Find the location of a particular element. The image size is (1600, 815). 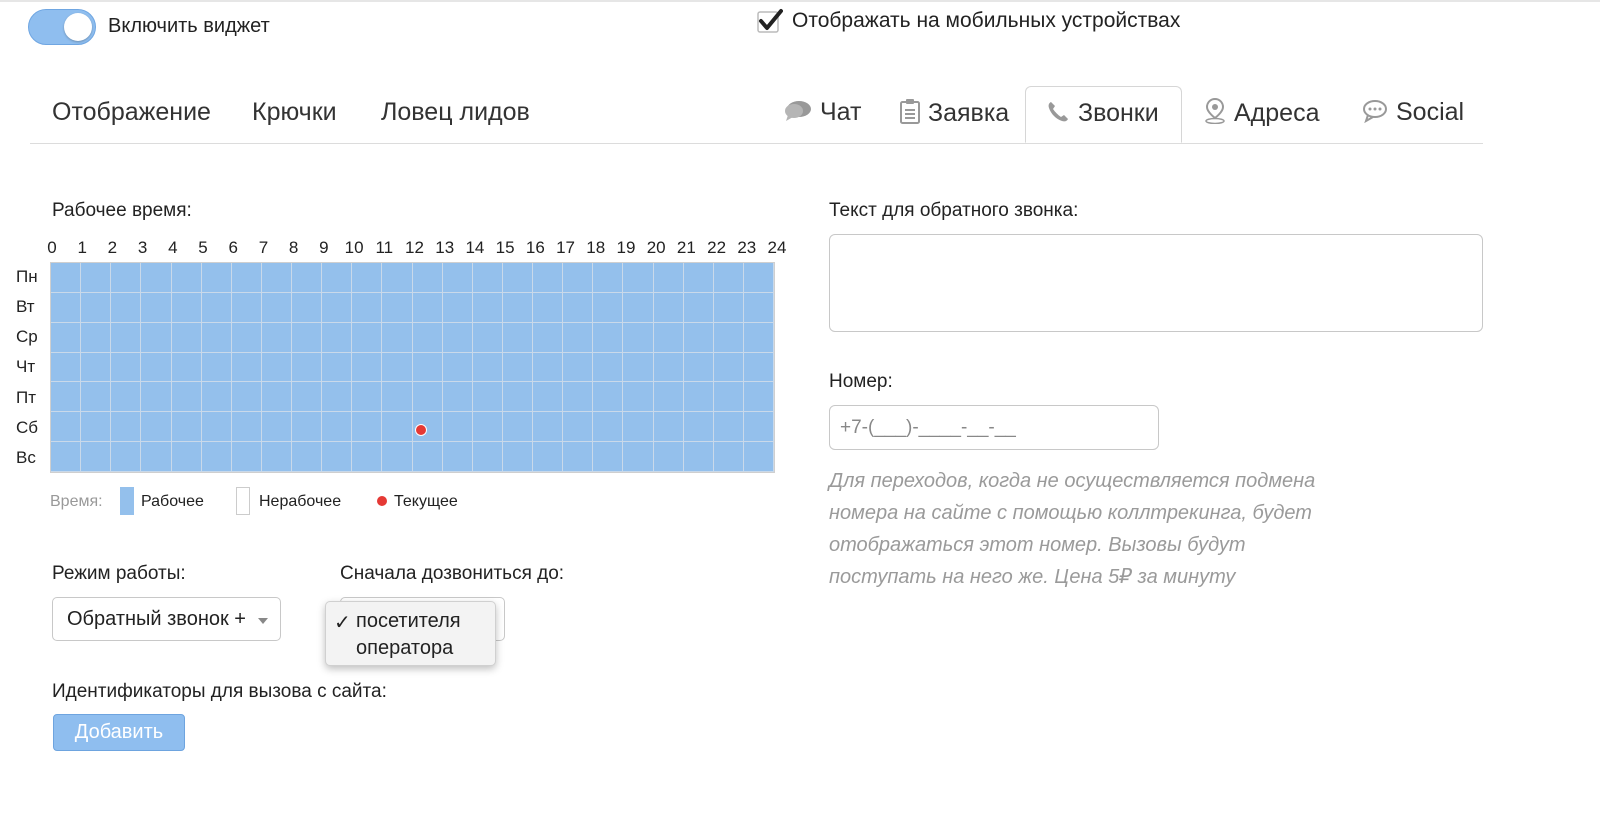

schedule-grid is located at coordinates (412, 367).